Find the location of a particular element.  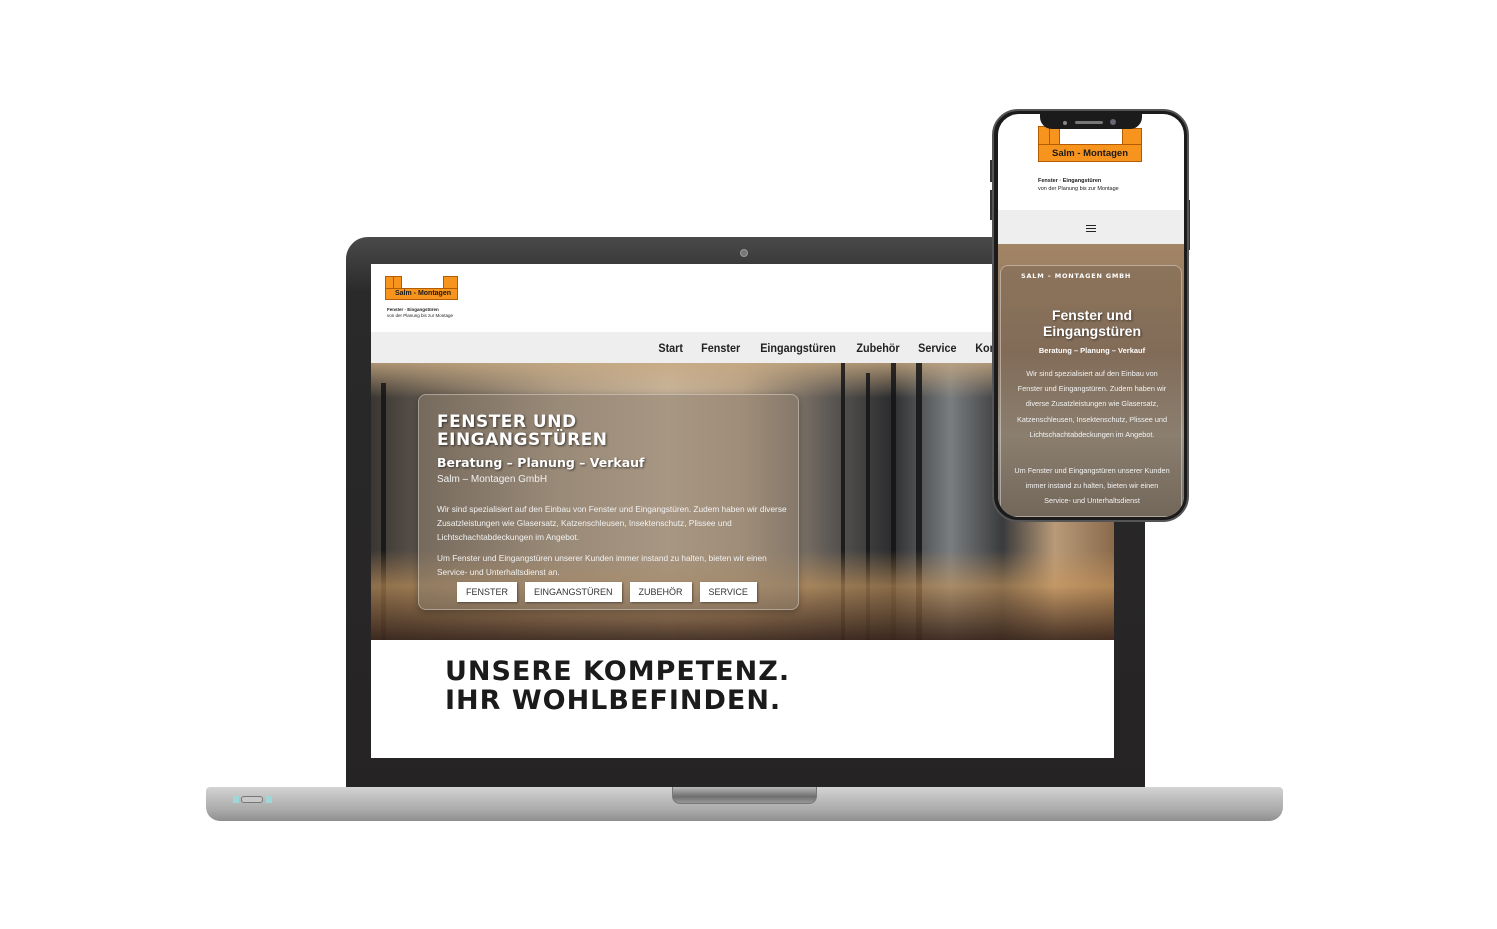

eingangstueren-button: EINGANGSTÜREN is located at coordinates (573, 592).